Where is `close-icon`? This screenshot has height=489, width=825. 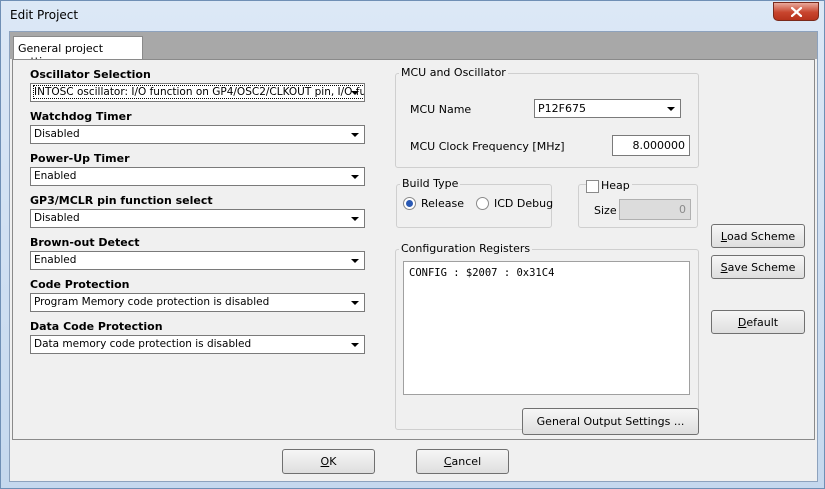
close-icon is located at coordinates (796, 11).